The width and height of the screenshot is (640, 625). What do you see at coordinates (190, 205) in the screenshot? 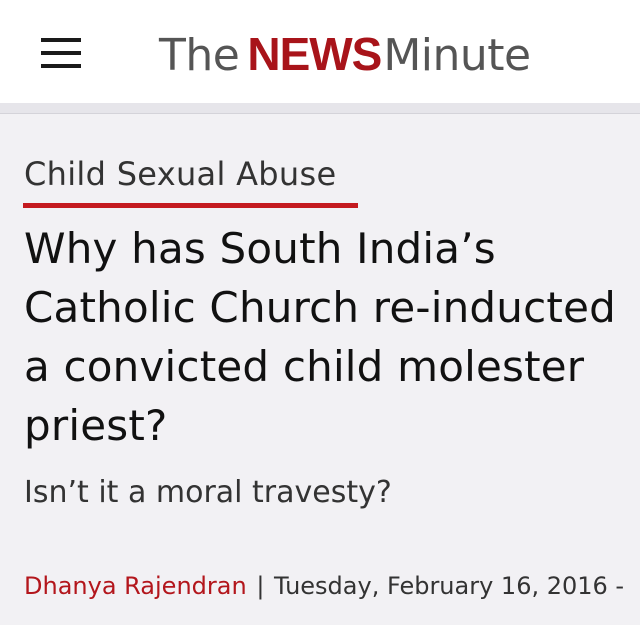
I see `category-underline` at bounding box center [190, 205].